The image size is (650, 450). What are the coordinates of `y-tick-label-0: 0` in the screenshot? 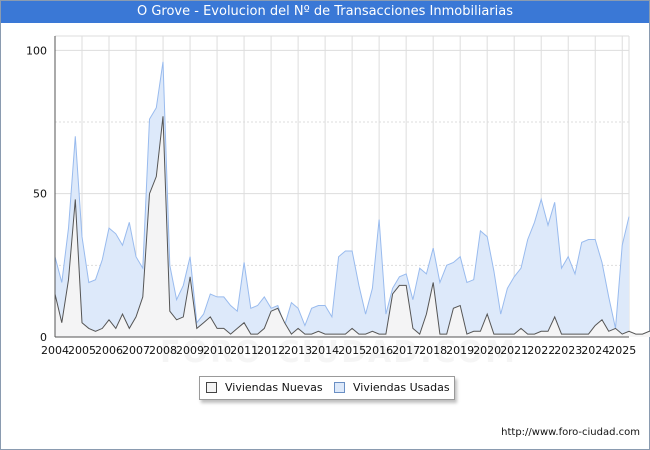 It's located at (43, 337).